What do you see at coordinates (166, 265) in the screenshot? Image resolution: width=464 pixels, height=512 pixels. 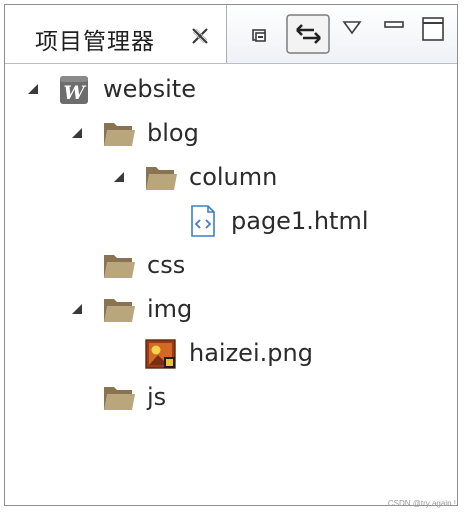 I see `tree-item-label: css` at bounding box center [166, 265].